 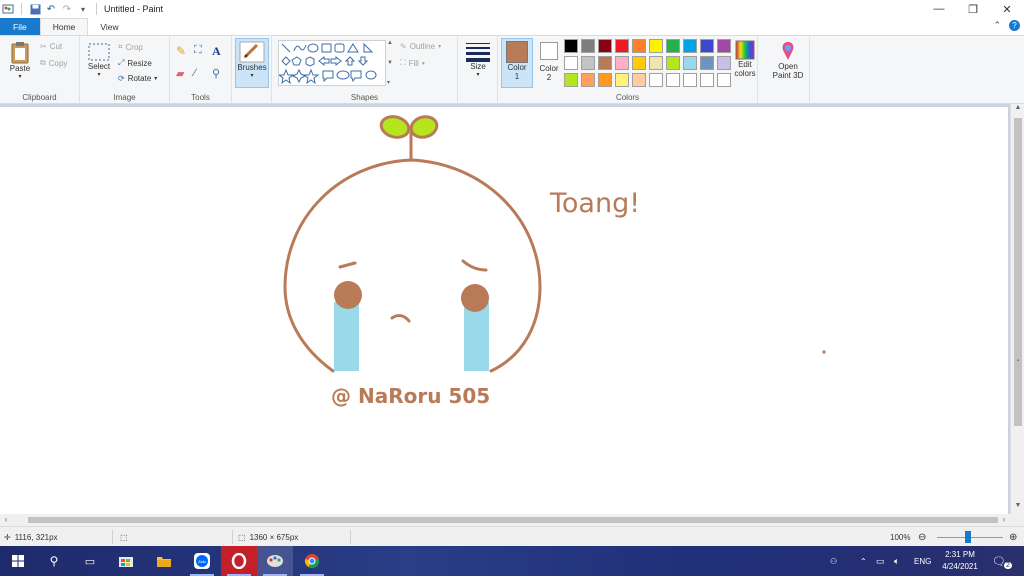 What do you see at coordinates (20, 26) in the screenshot?
I see `tab-file: File` at bounding box center [20, 26].